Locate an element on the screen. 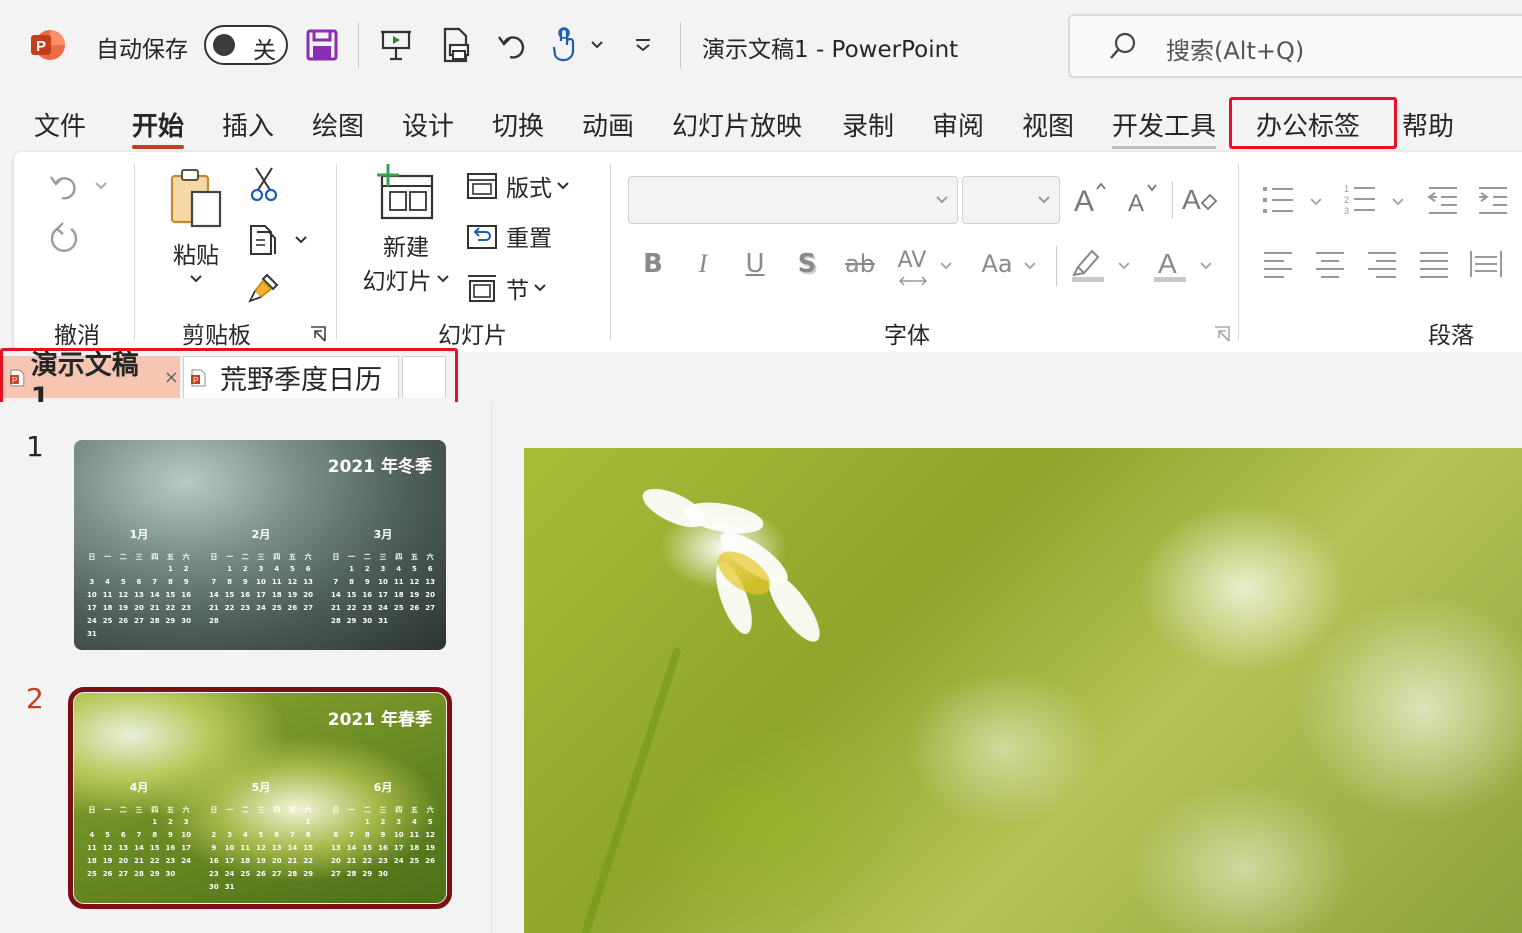 This screenshot has width=1522, height=933. day-cell: 18 is located at coordinates (245, 861).